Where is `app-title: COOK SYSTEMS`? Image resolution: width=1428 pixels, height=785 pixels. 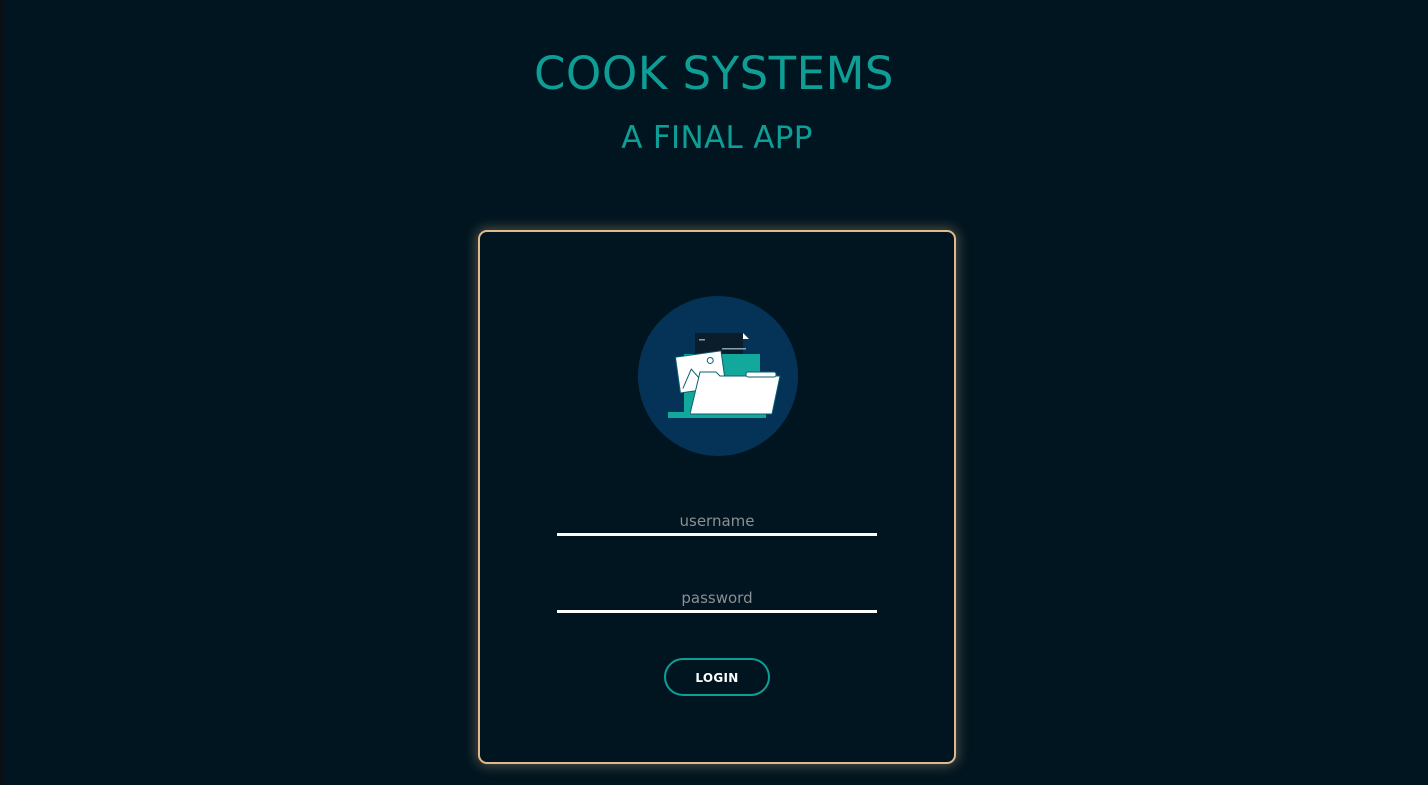
app-title: COOK SYSTEMS is located at coordinates (713, 73).